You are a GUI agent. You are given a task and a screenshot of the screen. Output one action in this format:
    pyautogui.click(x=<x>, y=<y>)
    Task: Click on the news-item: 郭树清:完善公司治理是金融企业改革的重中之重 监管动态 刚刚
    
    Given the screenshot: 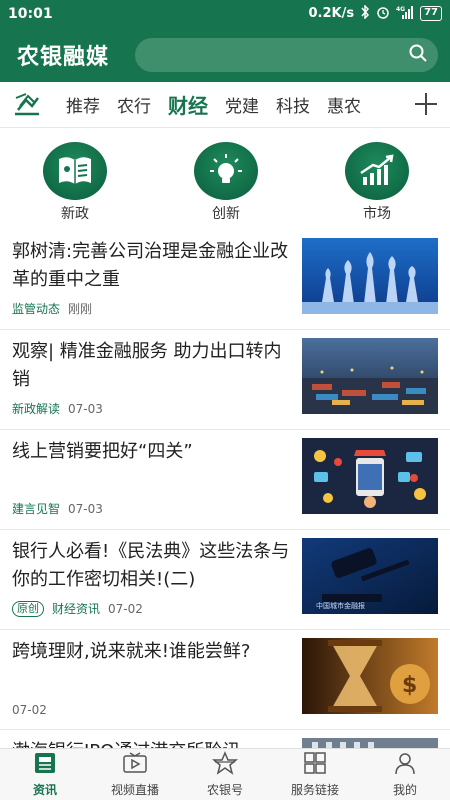 What is the action you would take?
    pyautogui.click(x=225, y=280)
    